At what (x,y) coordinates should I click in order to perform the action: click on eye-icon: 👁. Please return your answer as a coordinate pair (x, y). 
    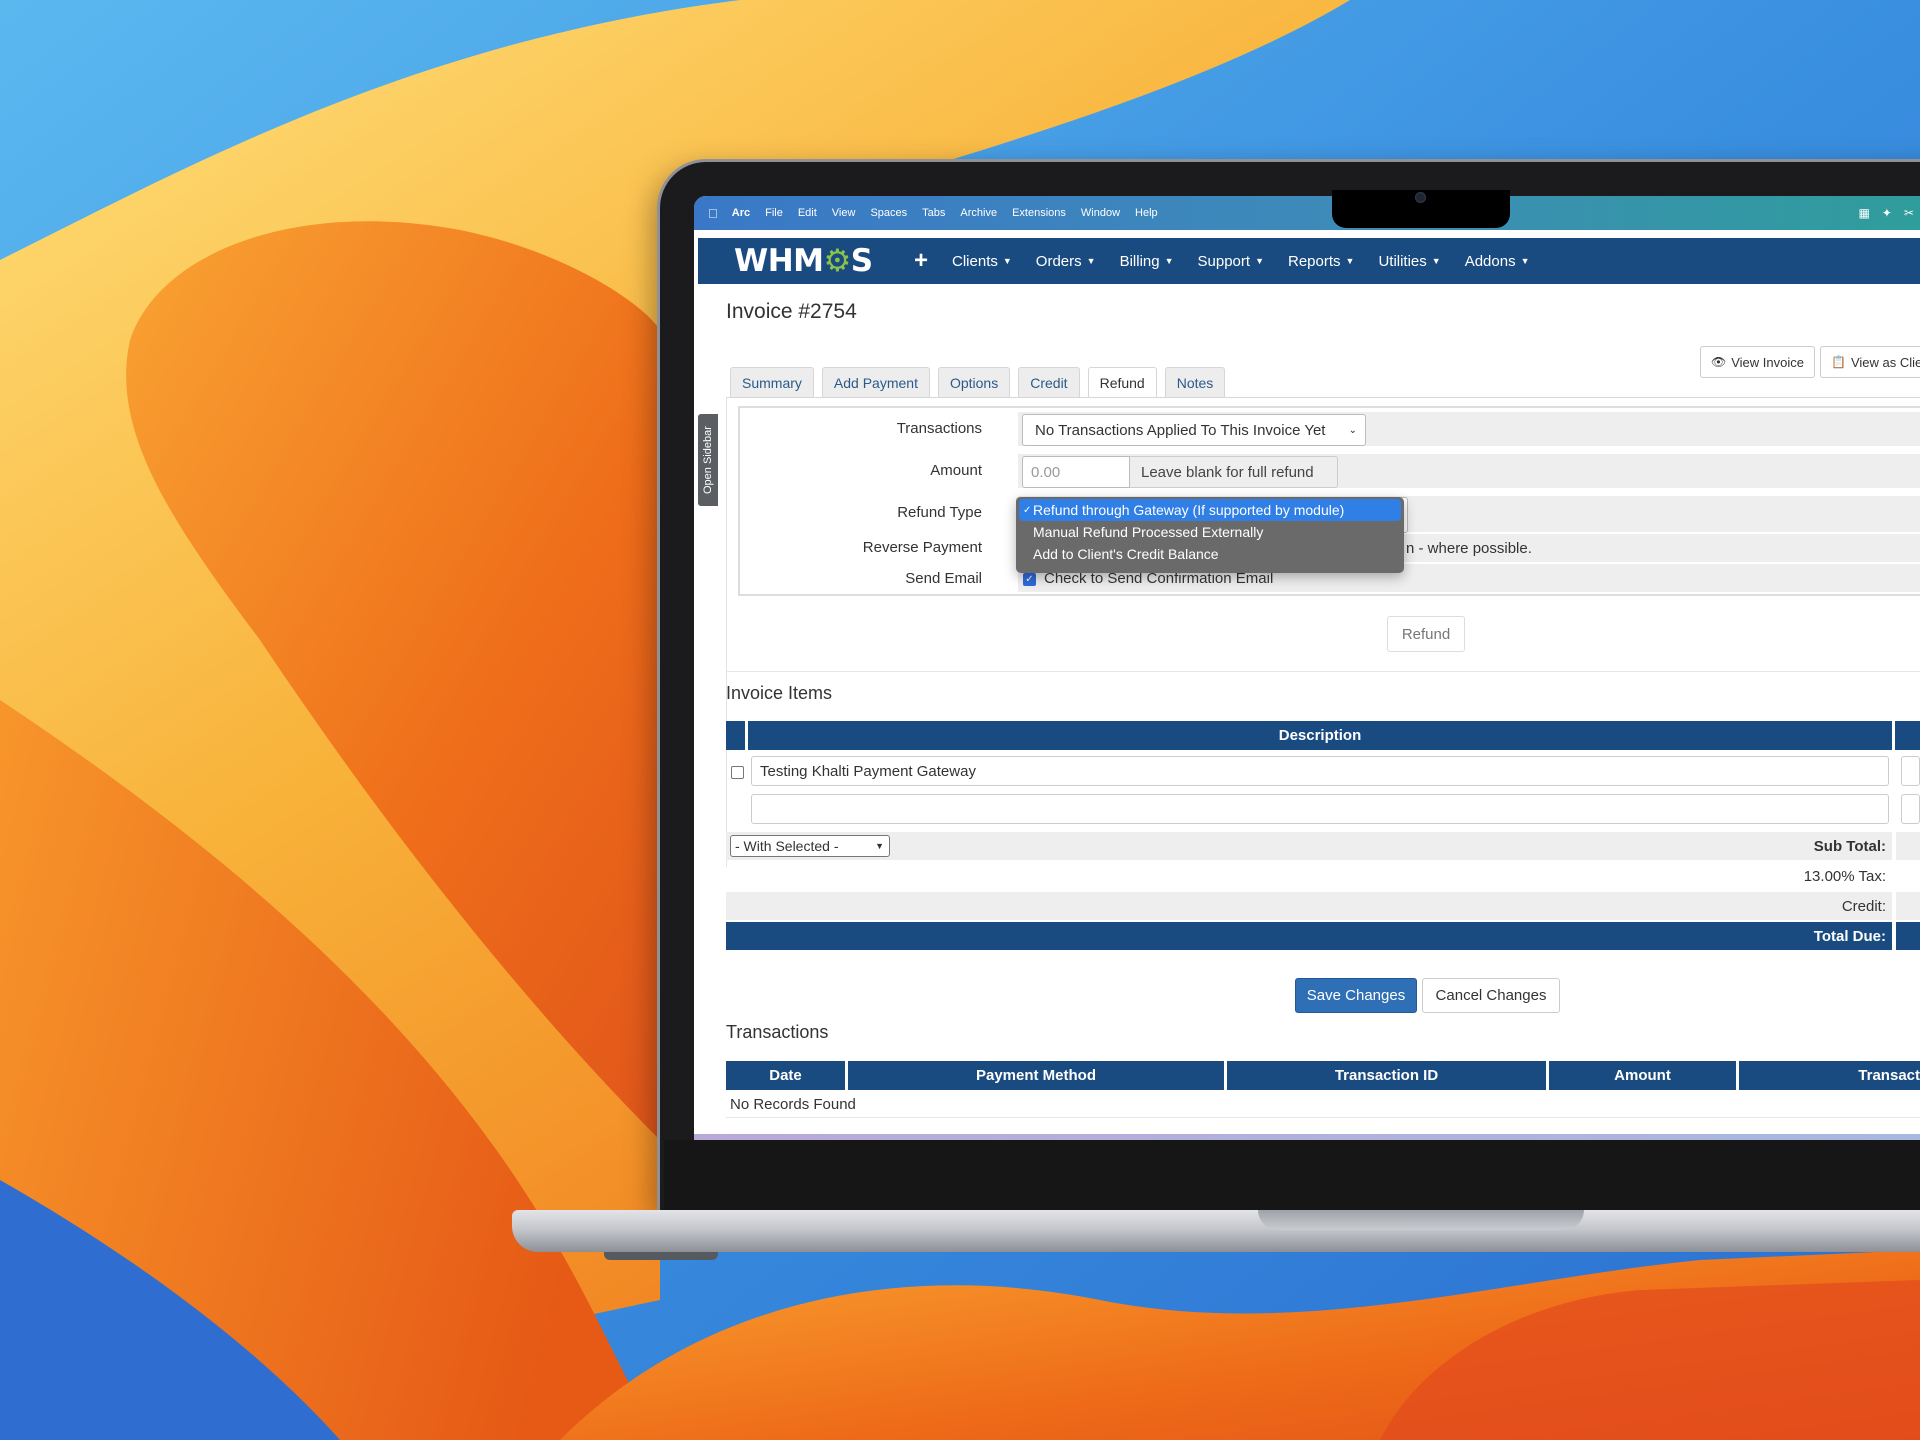
    Looking at the image, I should click on (1719, 362).